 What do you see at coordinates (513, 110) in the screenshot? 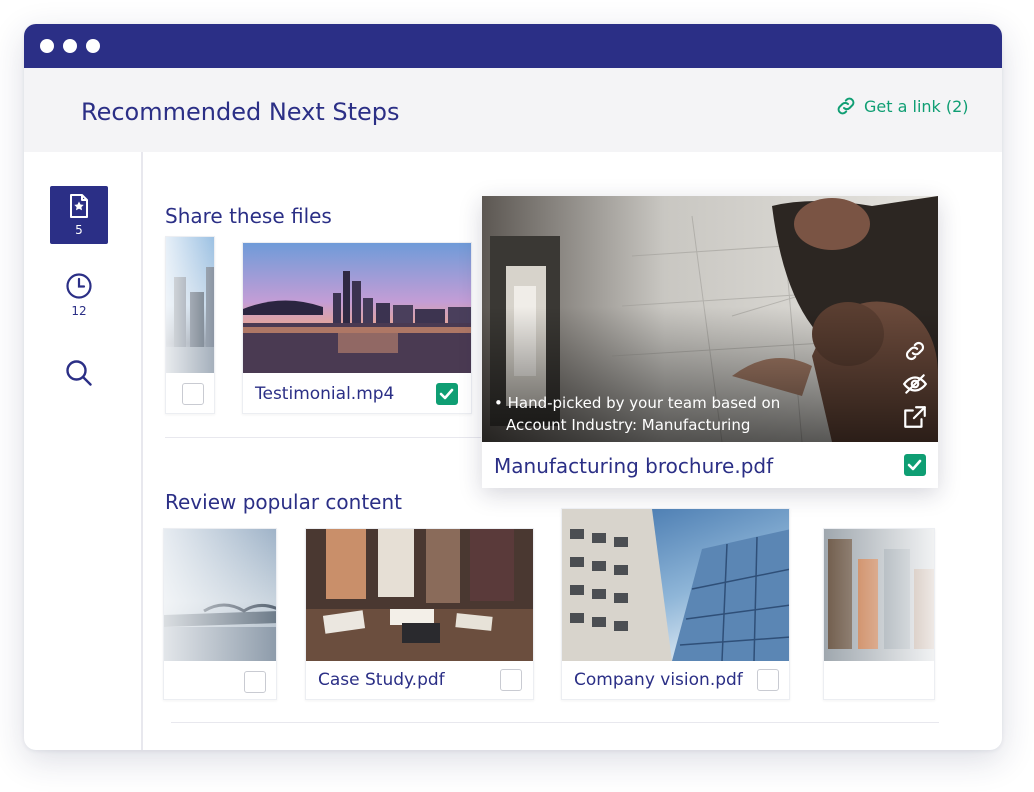
I see `page-header: Recommended Next Steps Get a link (2)` at bounding box center [513, 110].